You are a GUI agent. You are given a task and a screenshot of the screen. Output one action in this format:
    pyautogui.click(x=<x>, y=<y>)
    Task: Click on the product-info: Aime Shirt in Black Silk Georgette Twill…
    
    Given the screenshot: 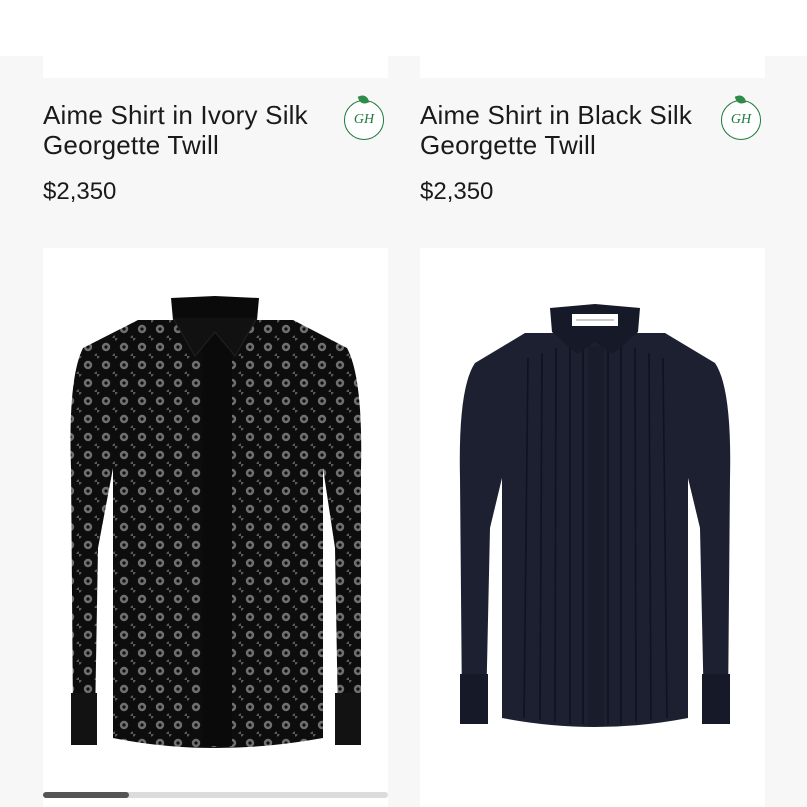 What is the action you would take?
    pyautogui.click(x=592, y=156)
    